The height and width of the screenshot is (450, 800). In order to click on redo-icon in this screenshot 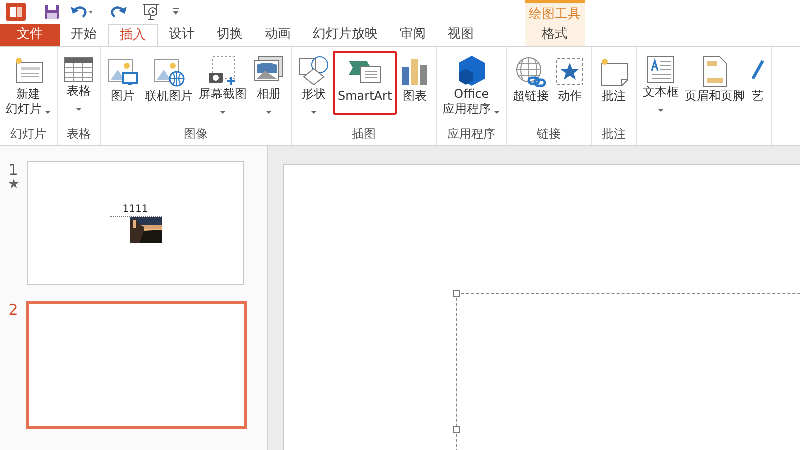, I will do `click(119, 12)`.